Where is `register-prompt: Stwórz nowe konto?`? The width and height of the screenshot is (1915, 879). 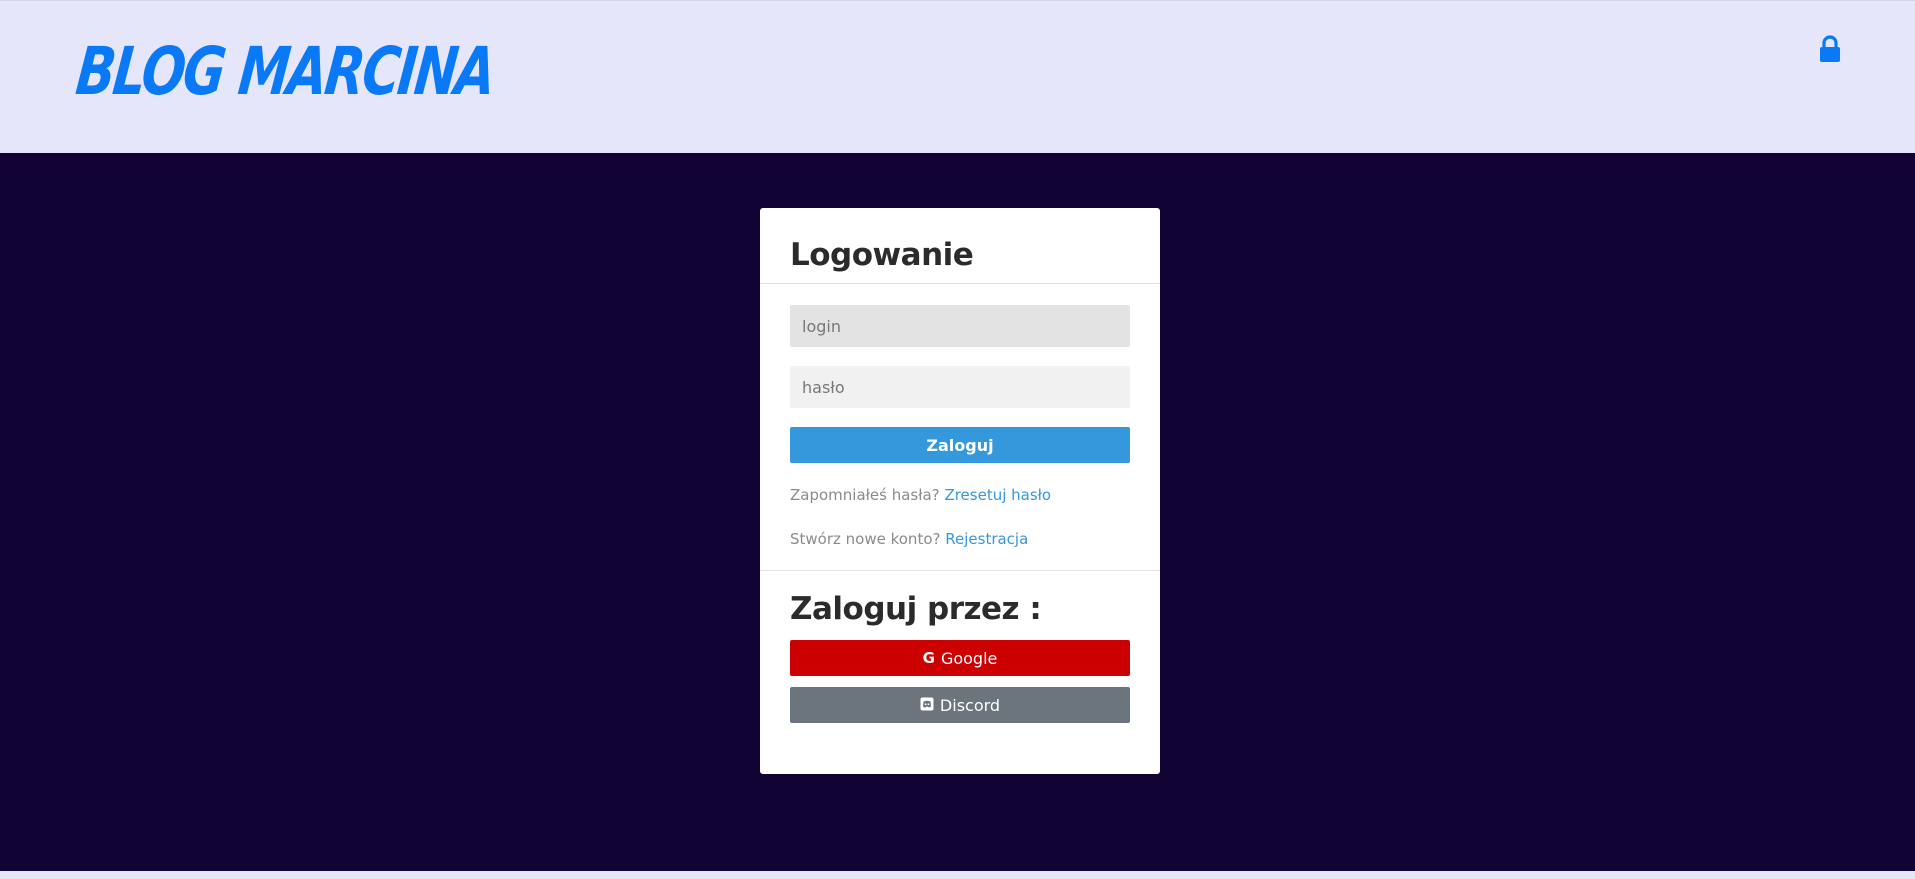
register-prompt: Stwórz nowe konto? is located at coordinates (865, 539).